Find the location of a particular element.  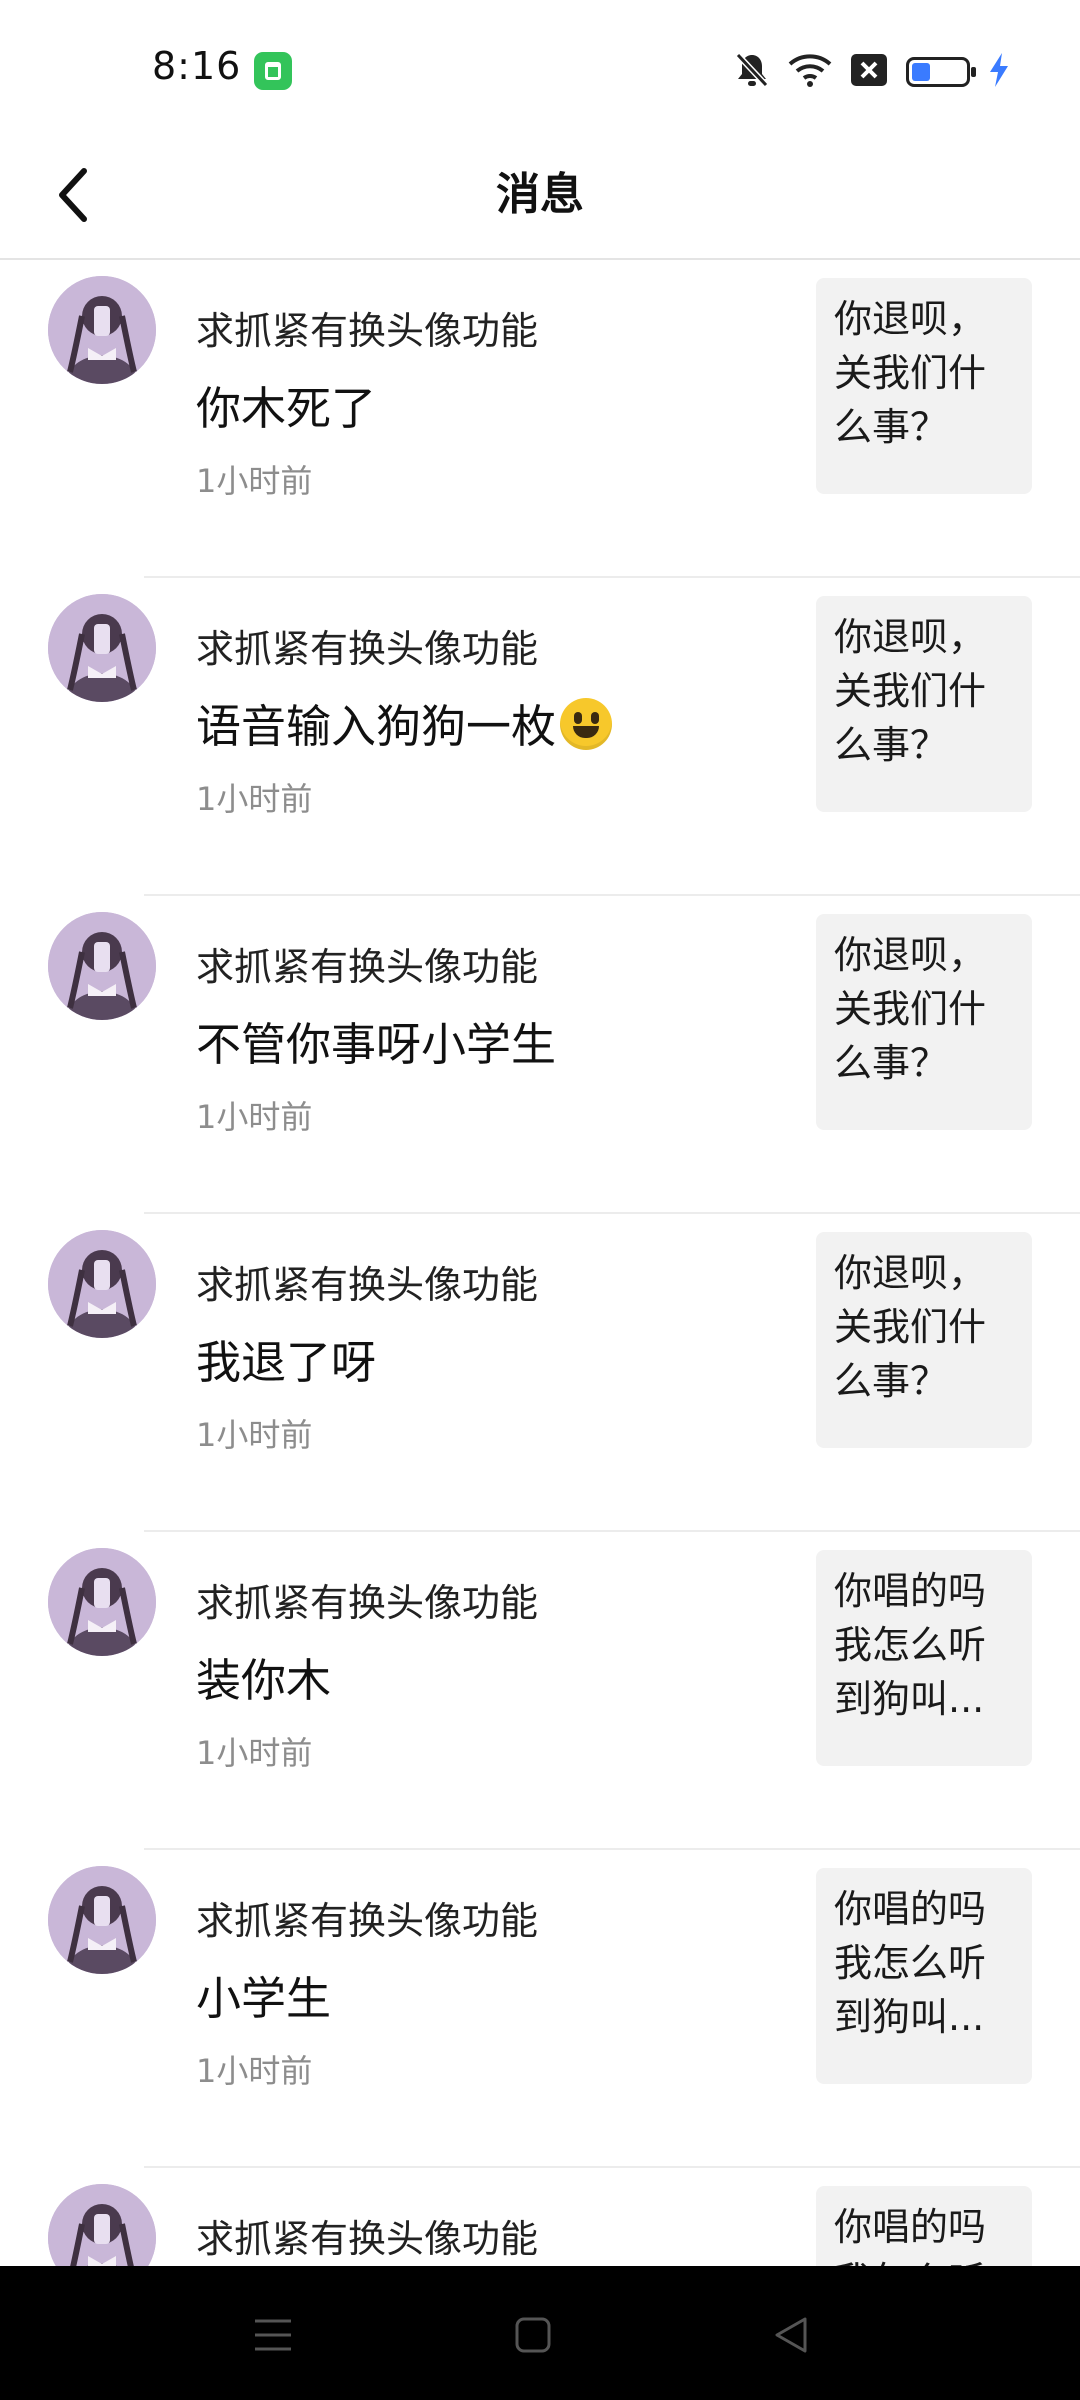

home-button is located at coordinates (533, 2335).